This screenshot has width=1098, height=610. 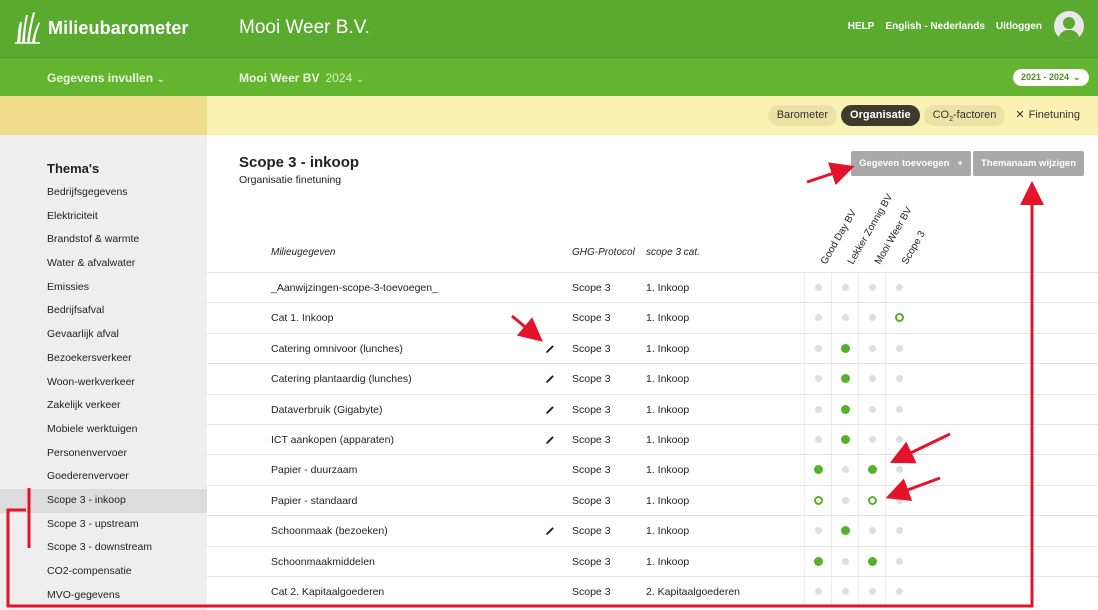 I want to click on row-name: Catering omnivoor (lunches), so click(x=337, y=349).